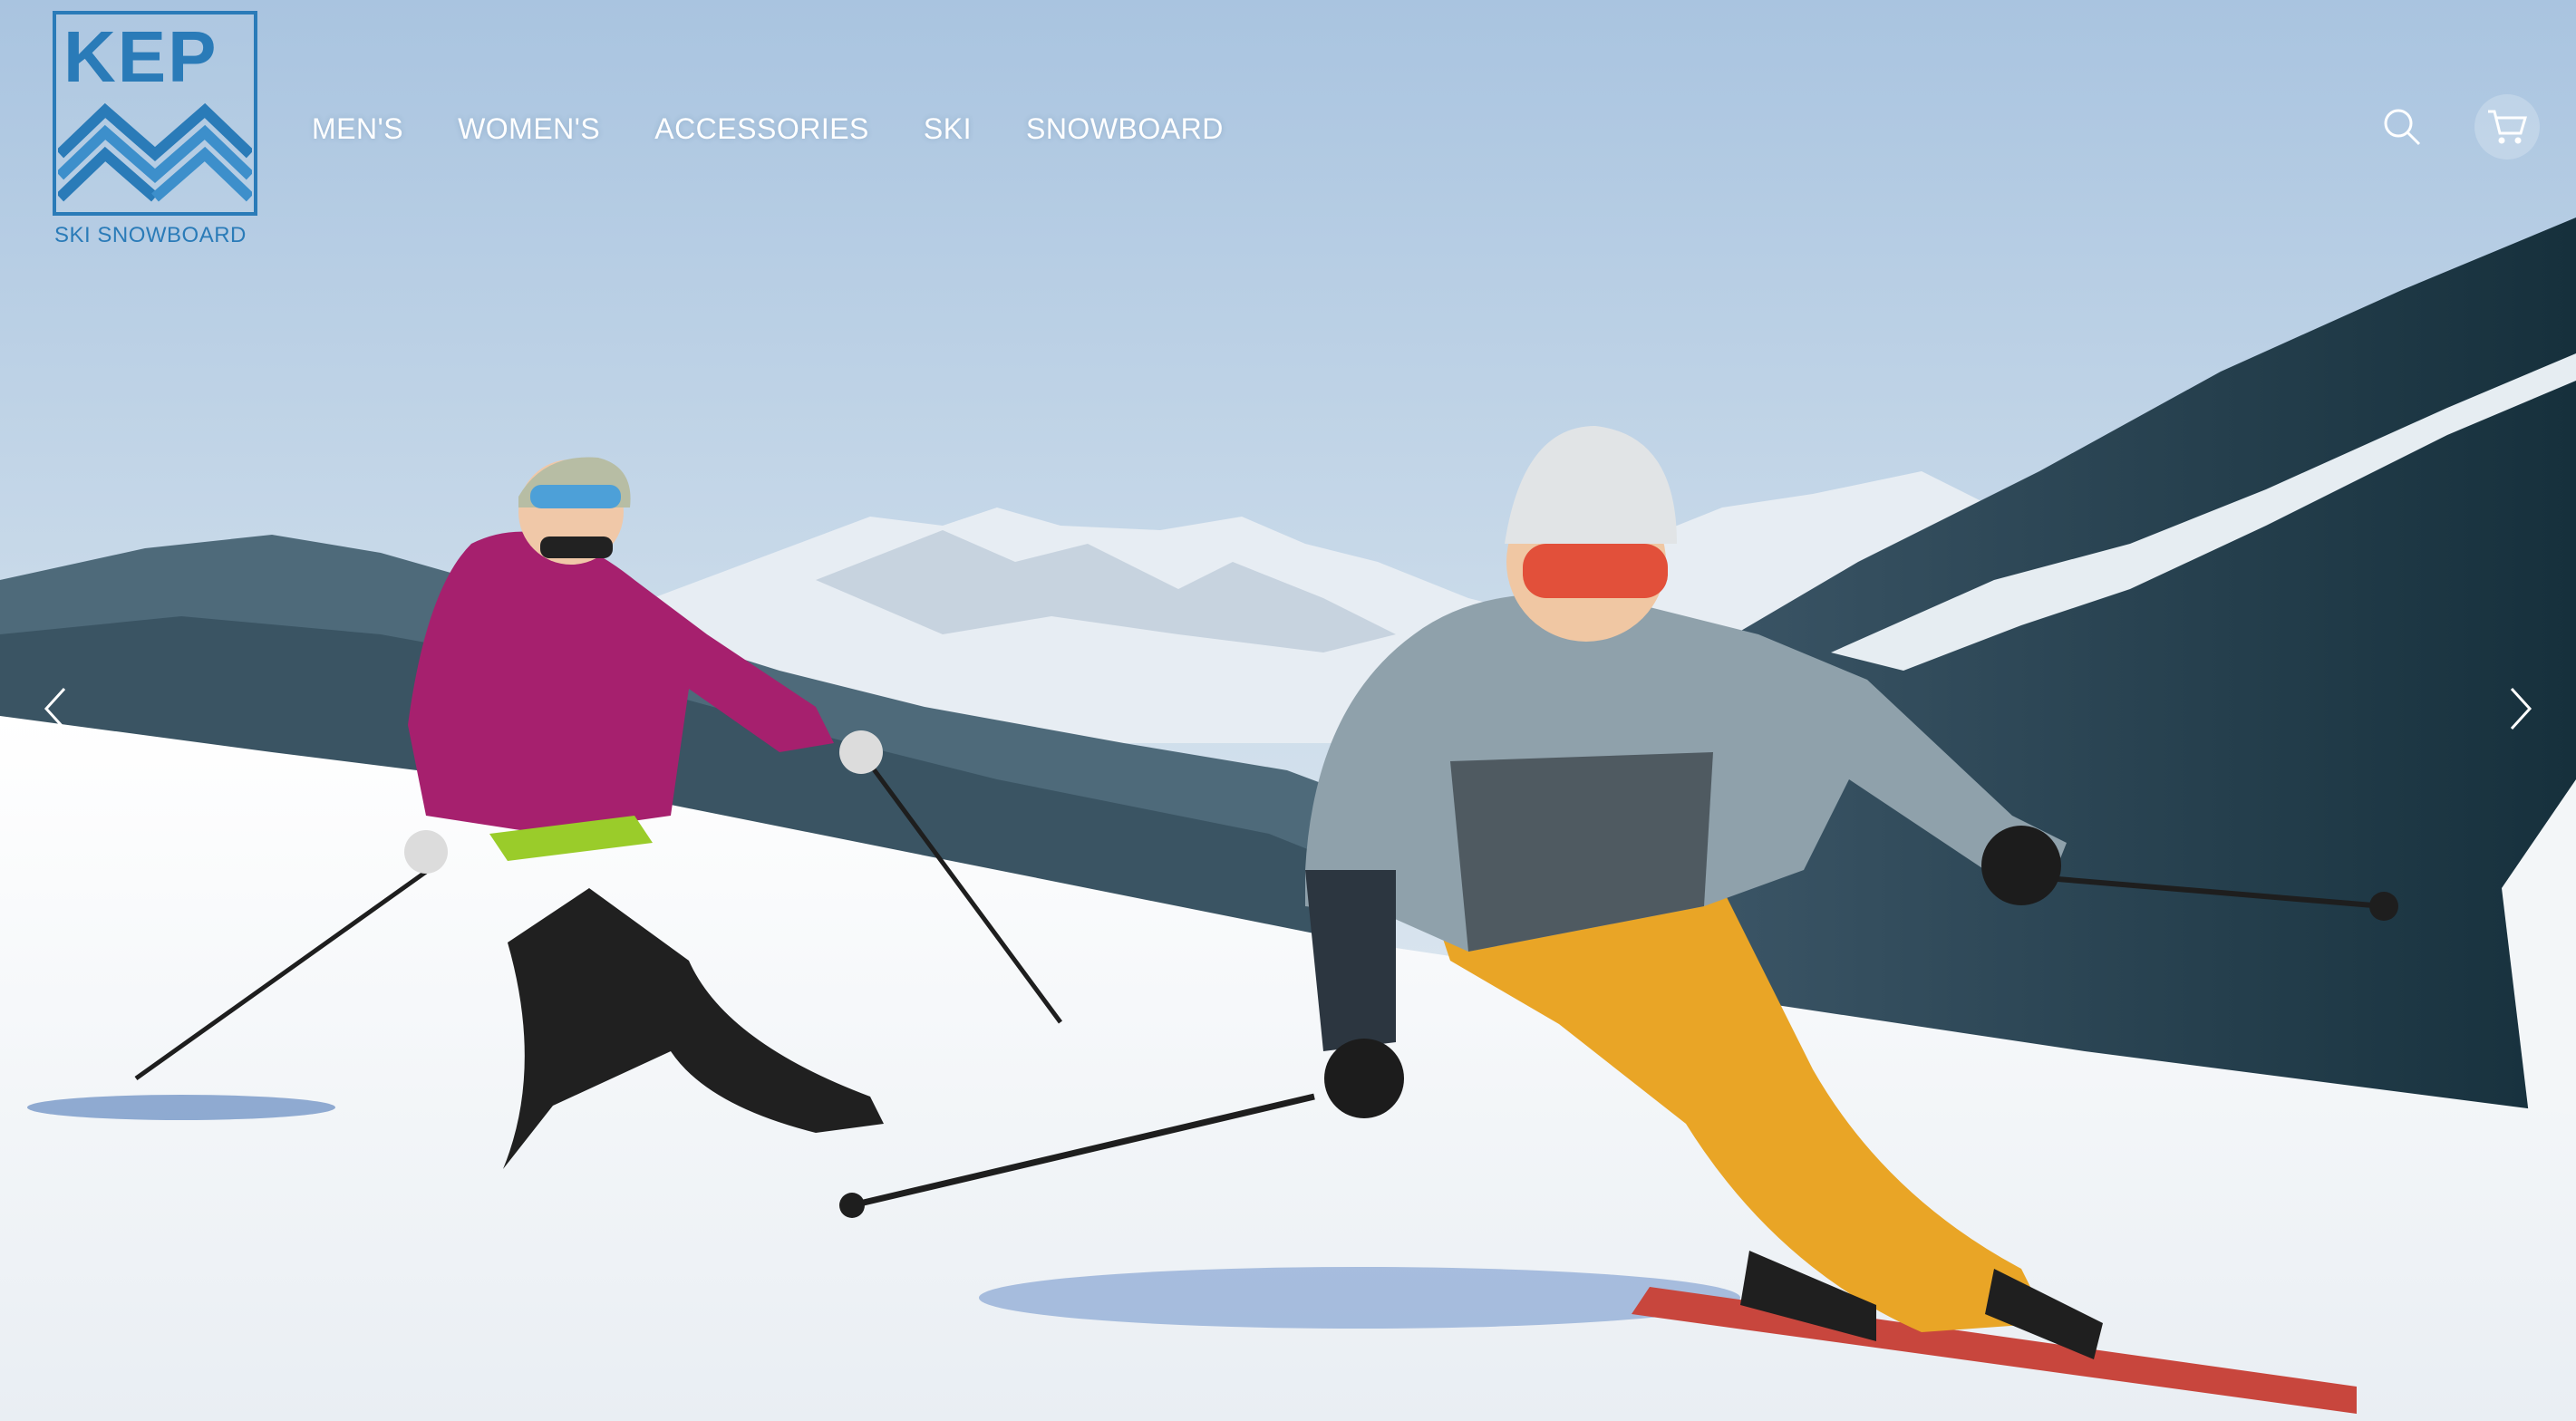 The height and width of the screenshot is (1421, 2576). What do you see at coordinates (357, 128) in the screenshot?
I see `nav-item-mens: MEN'S` at bounding box center [357, 128].